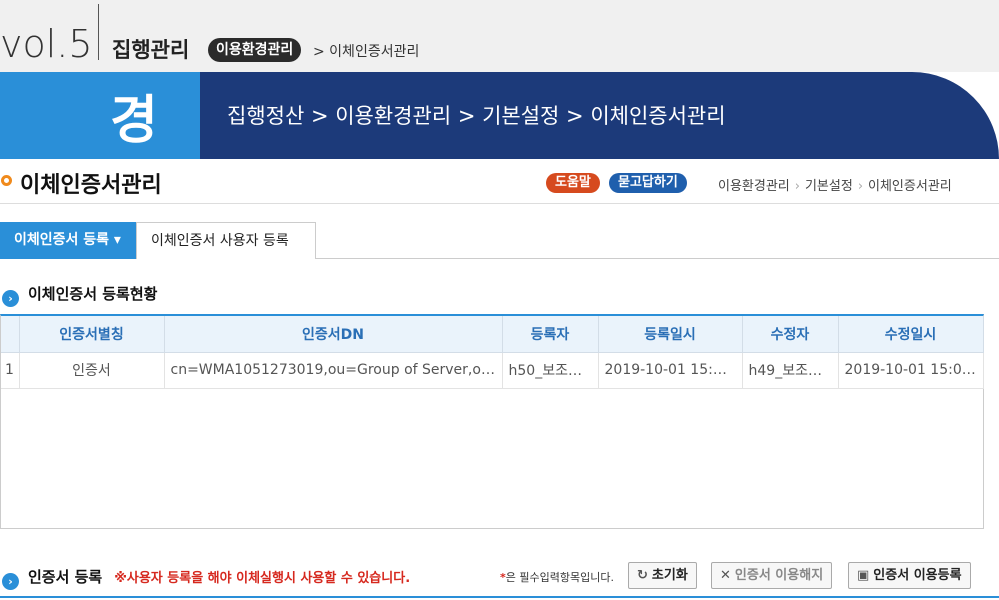 Image resolution: width=999 pixels, height=600 pixels. What do you see at coordinates (499, 240) in the screenshot?
I see `tab-bar: 이체인증서 등록 ▾ 이체인증서 사용자 등록` at bounding box center [499, 240].